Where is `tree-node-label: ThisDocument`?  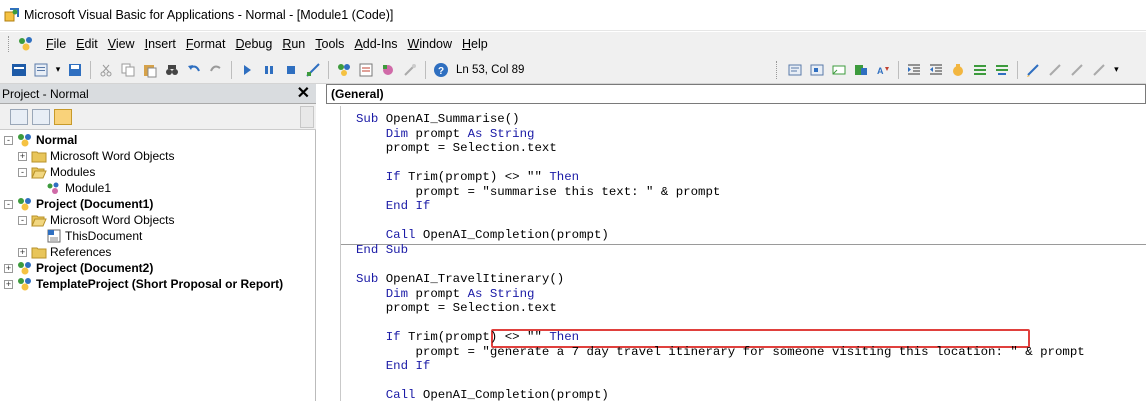 tree-node-label: ThisDocument is located at coordinates (104, 236).